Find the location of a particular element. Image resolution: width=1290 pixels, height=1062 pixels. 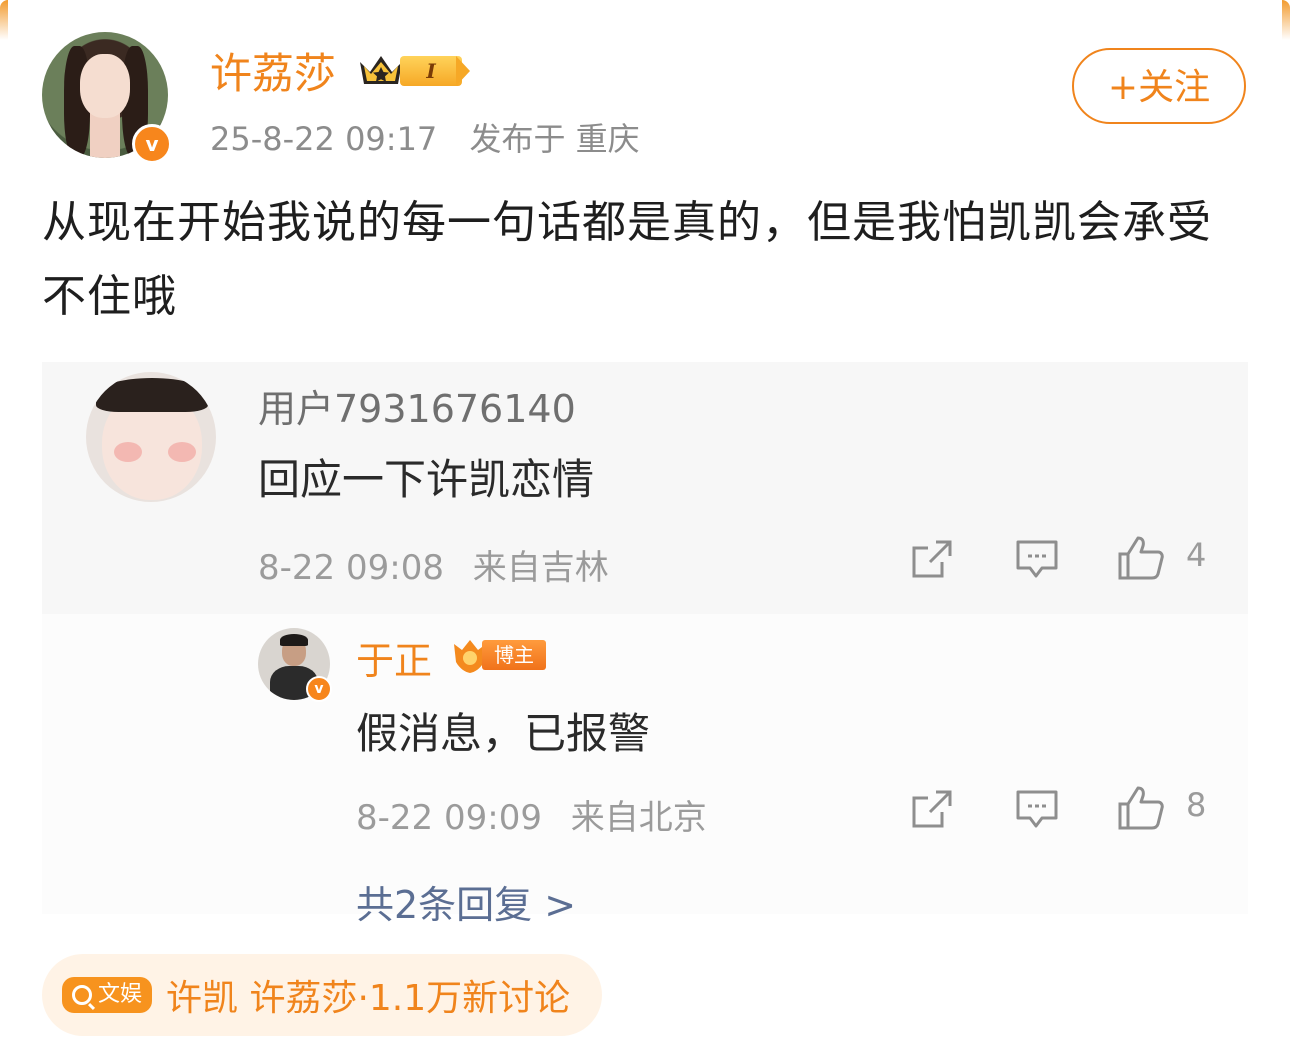

topic-text: 许凯 许荔莎·1.1万新讨论 is located at coordinates (368, 998).